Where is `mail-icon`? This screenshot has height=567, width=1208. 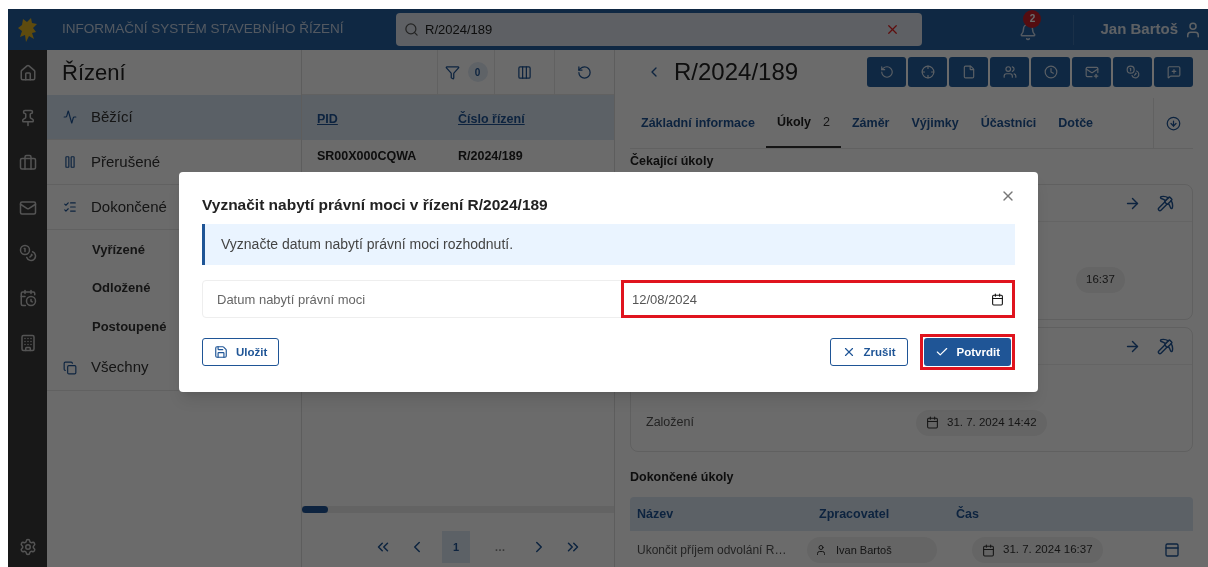
mail-icon is located at coordinates (27, 207).